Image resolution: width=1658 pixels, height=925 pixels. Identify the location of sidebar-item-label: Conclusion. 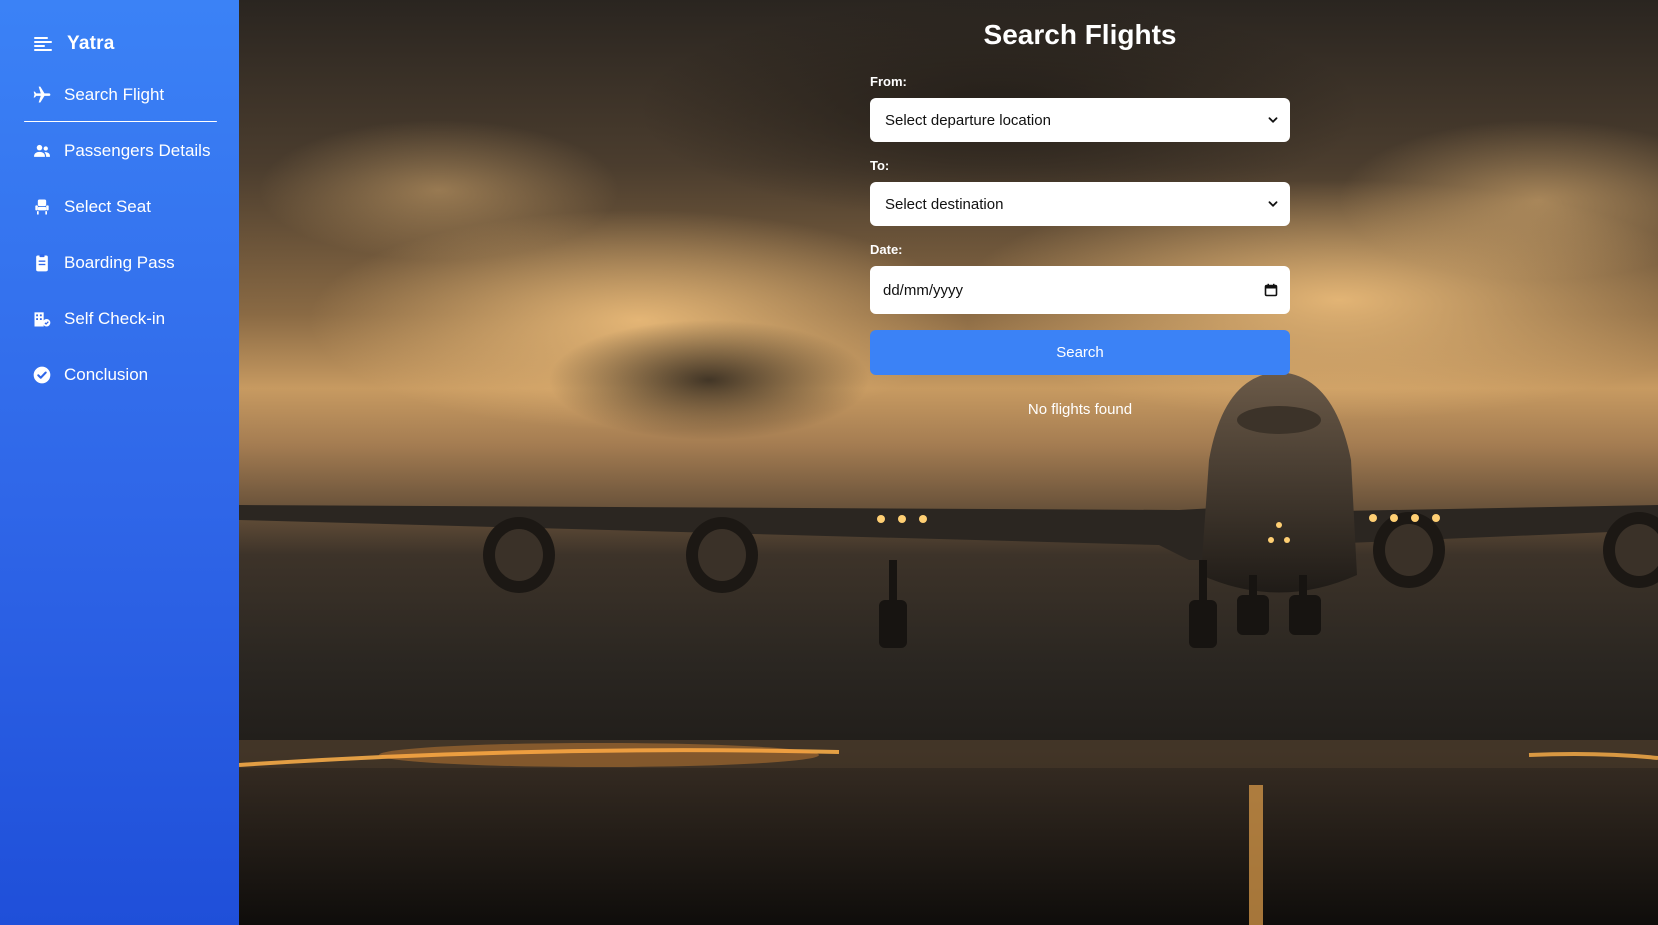
(106, 374).